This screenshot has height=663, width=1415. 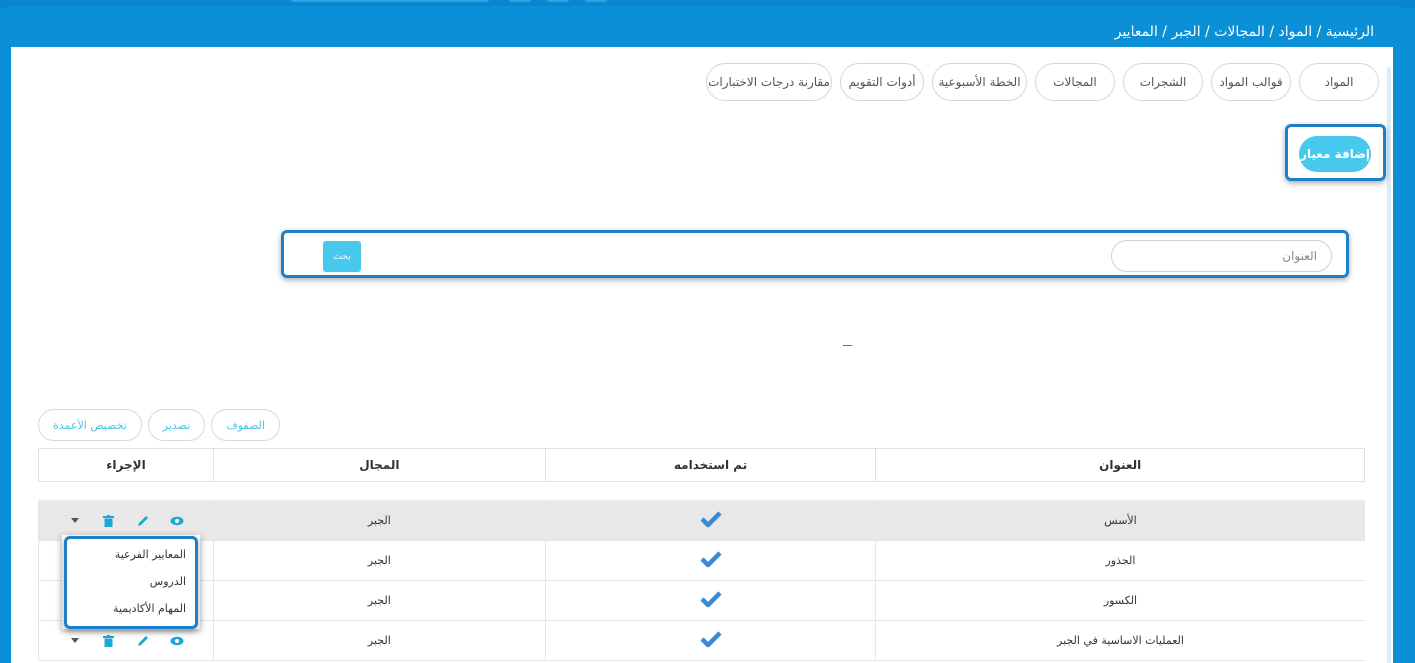 I want to click on rows-button: الصفوف, so click(x=245, y=425).